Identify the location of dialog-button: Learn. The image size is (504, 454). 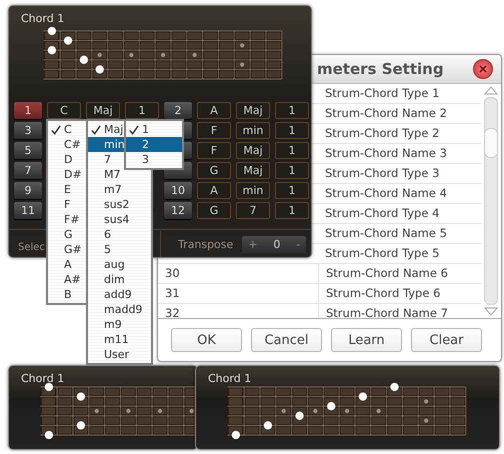
(366, 340).